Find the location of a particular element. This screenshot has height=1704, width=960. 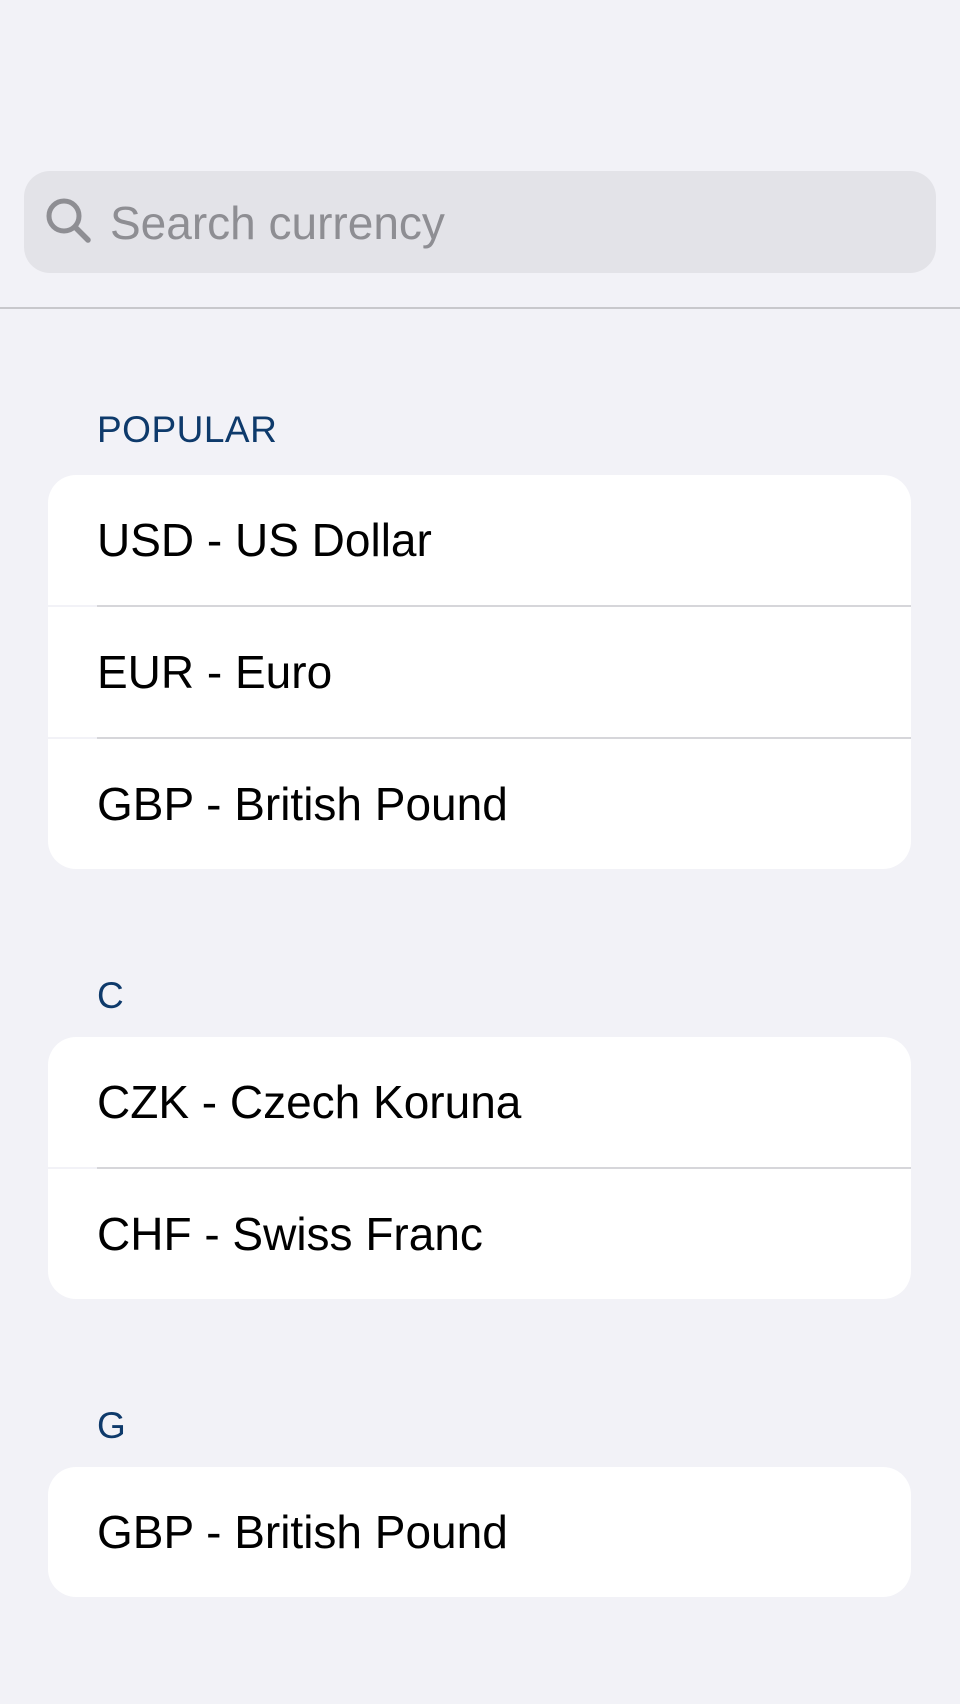

list-item-chf: CHF - Swiss Franc is located at coordinates (479, 1234).